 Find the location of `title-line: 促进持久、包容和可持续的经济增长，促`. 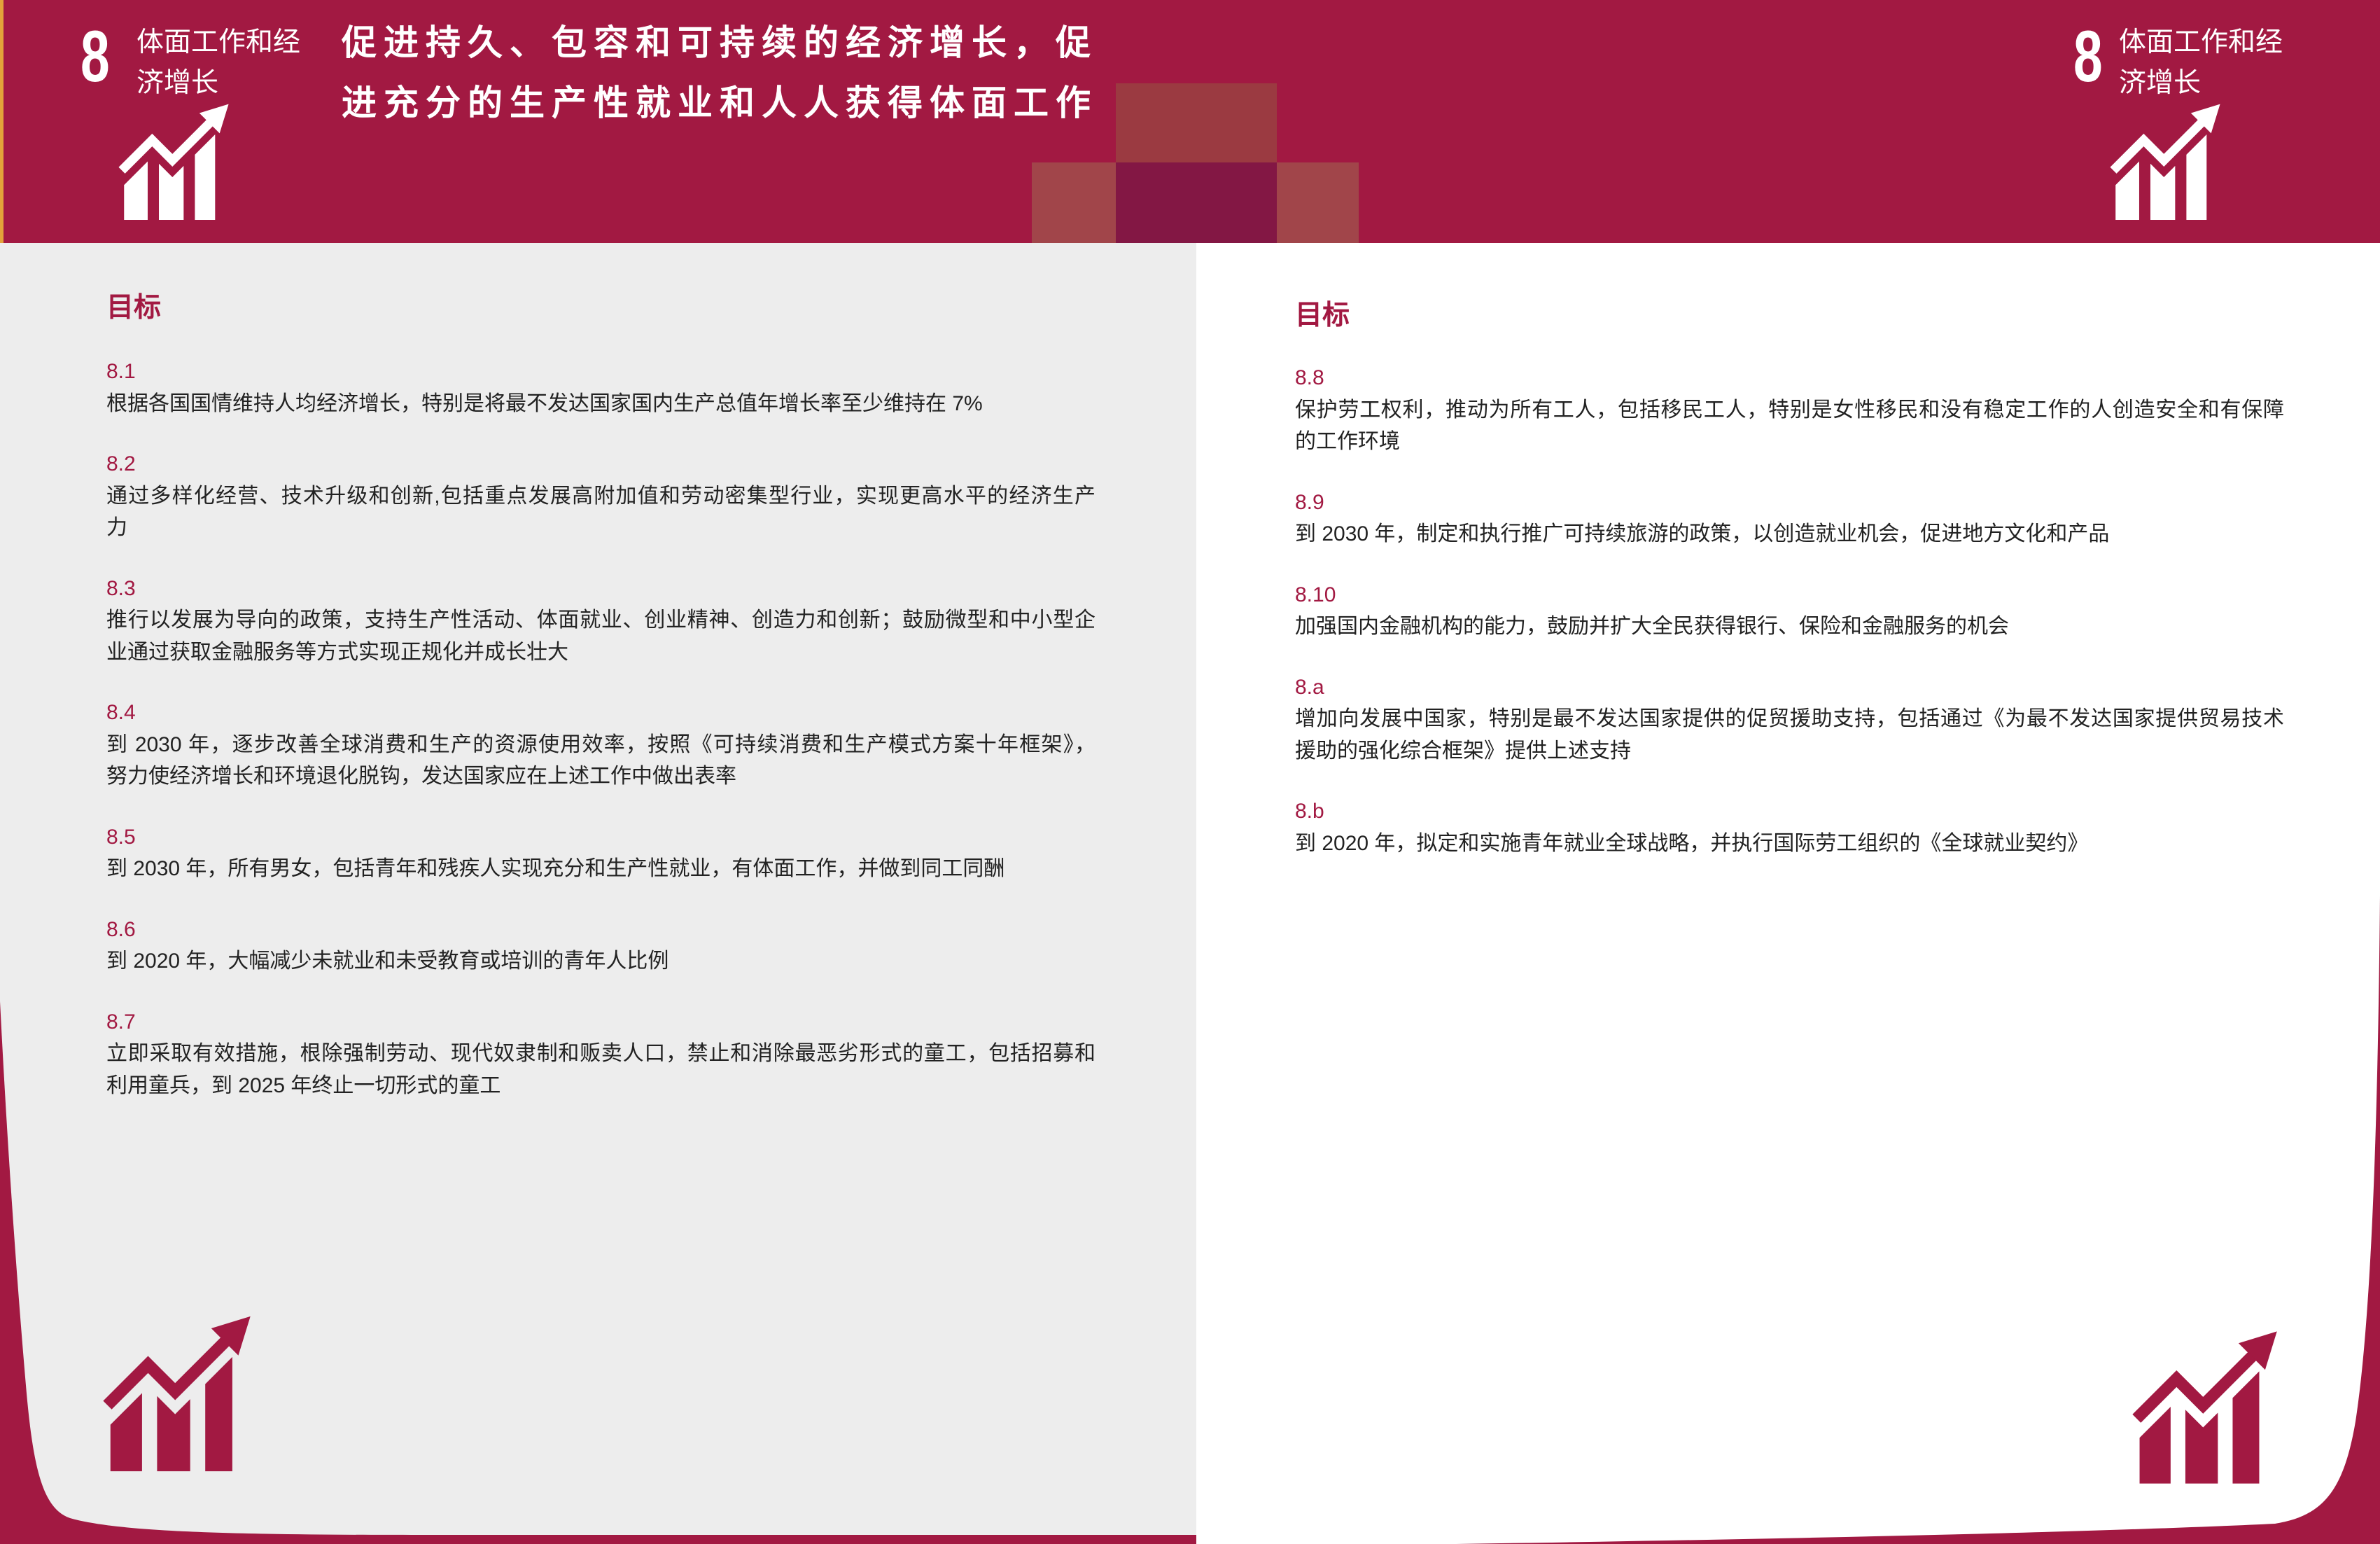

title-line: 促进持久、包容和可持续的经济增长，促 is located at coordinates (720, 42).